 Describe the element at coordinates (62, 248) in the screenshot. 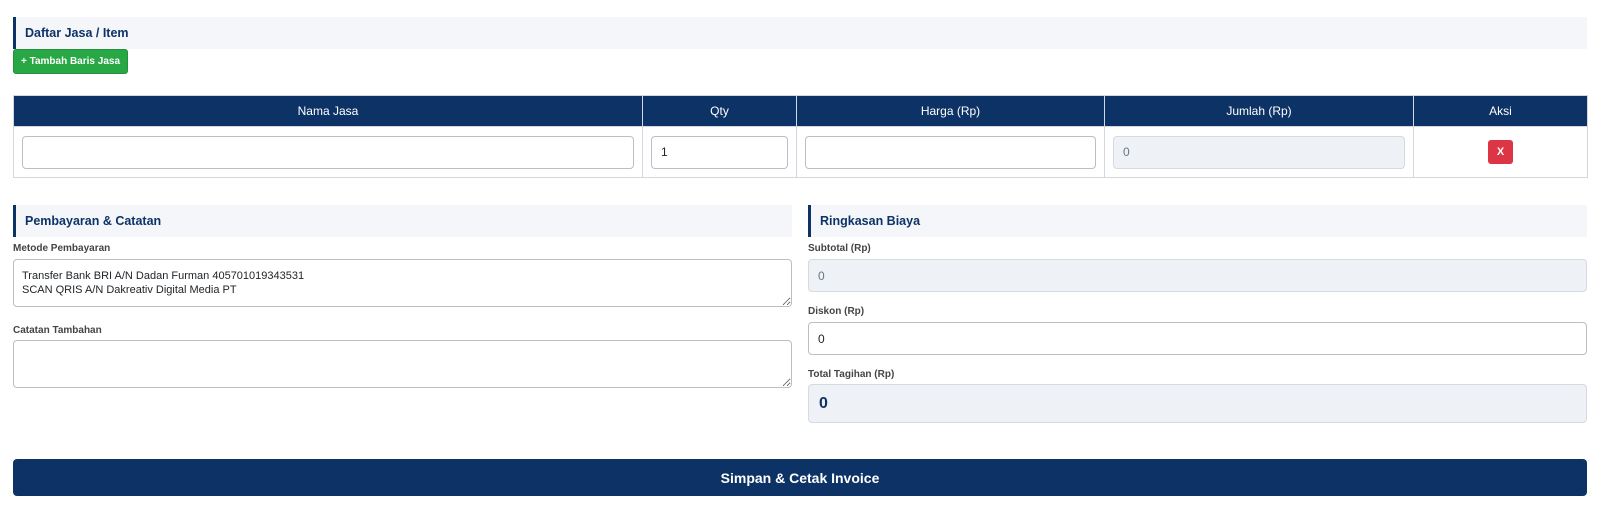

I see `payment-method-label: Metode Pembayaran` at that location.